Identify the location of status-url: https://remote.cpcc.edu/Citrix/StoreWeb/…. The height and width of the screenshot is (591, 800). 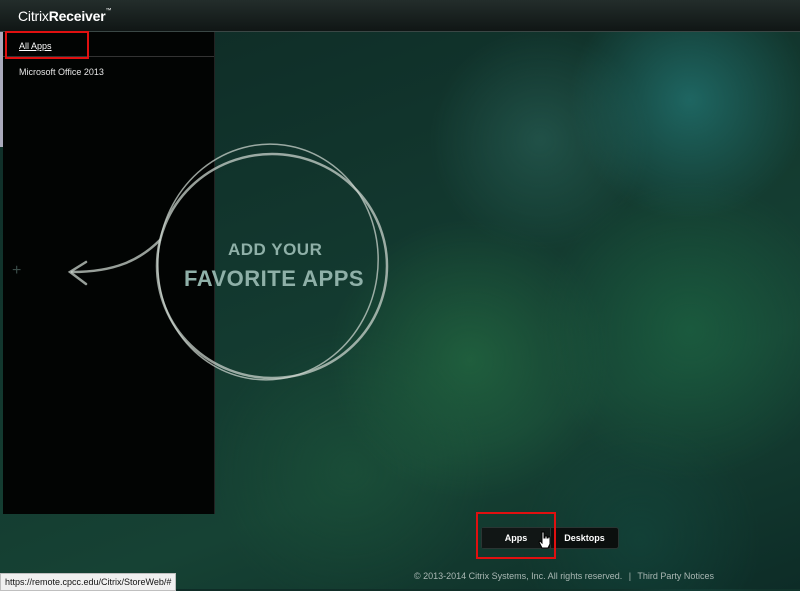
(88, 582).